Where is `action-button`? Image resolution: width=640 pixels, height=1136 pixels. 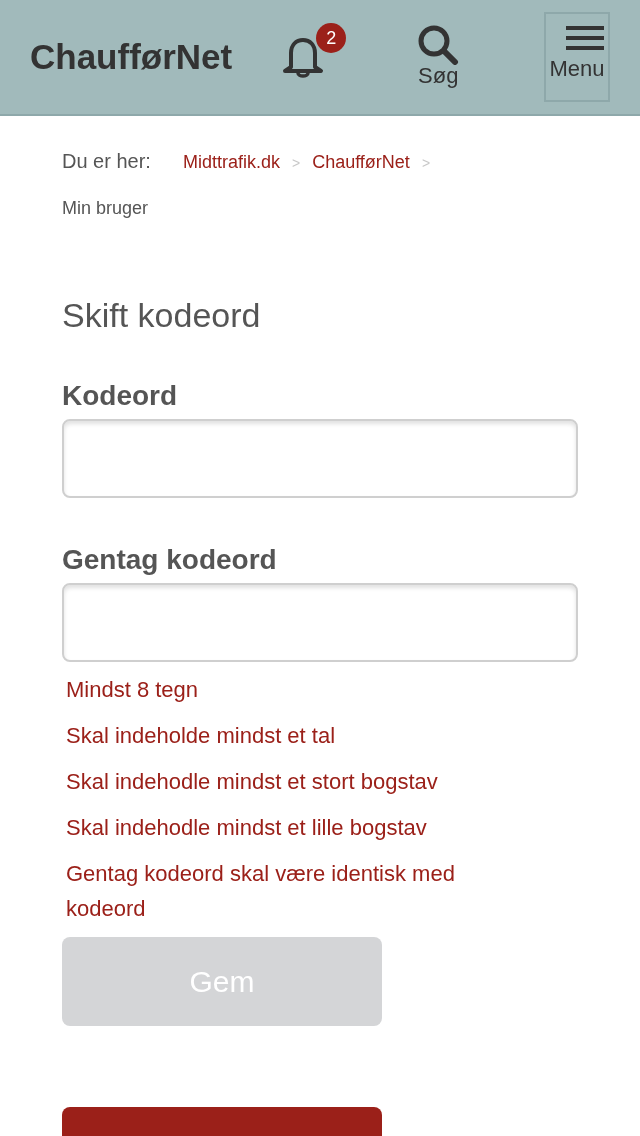 action-button is located at coordinates (222, 1121).